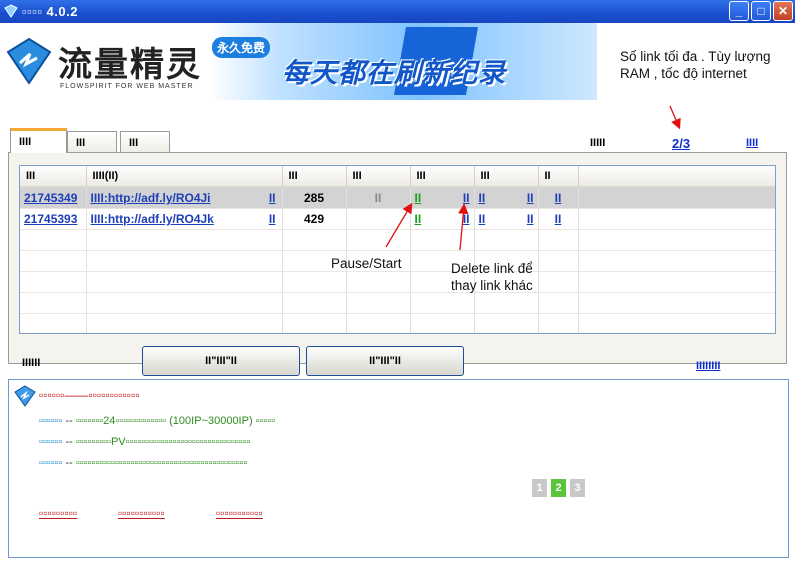  I want to click on footer-link: IIIIIIII, so click(708, 366).